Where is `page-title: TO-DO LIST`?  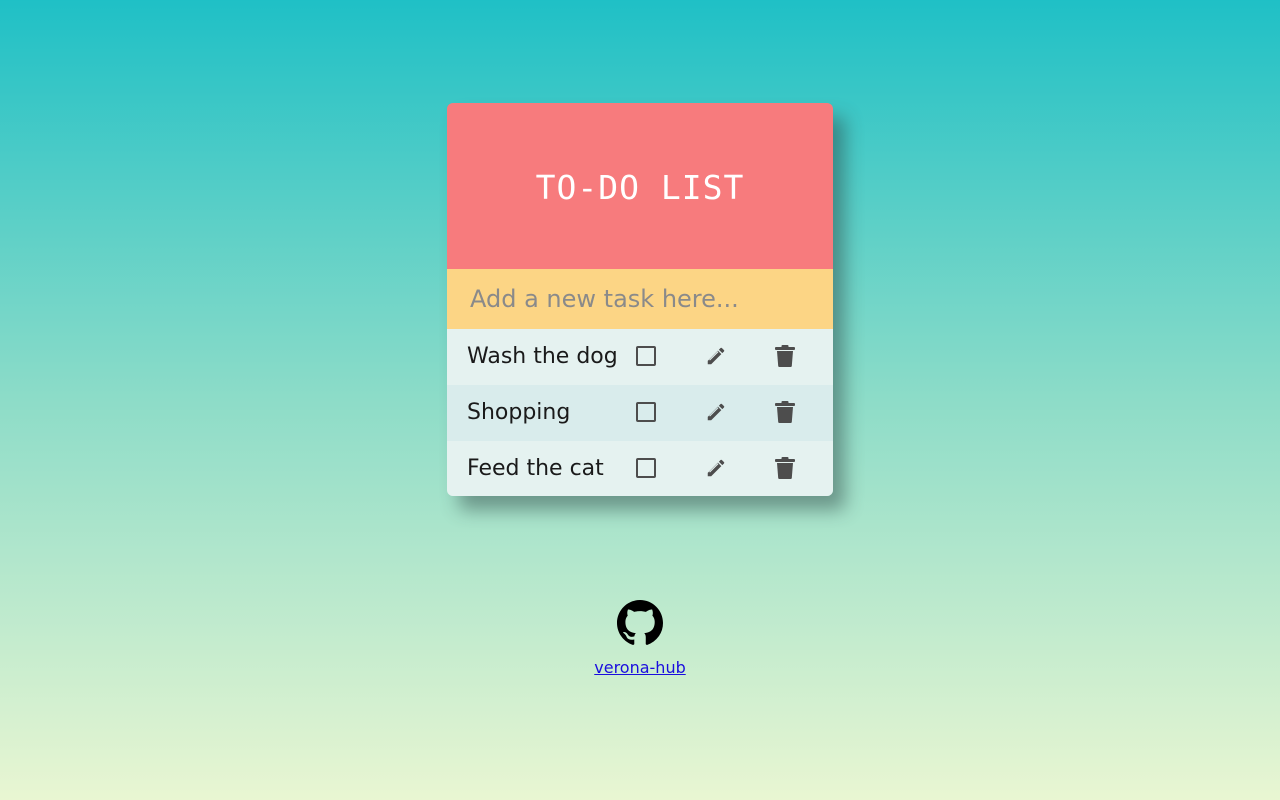
page-title: TO-DO LIST is located at coordinates (640, 187).